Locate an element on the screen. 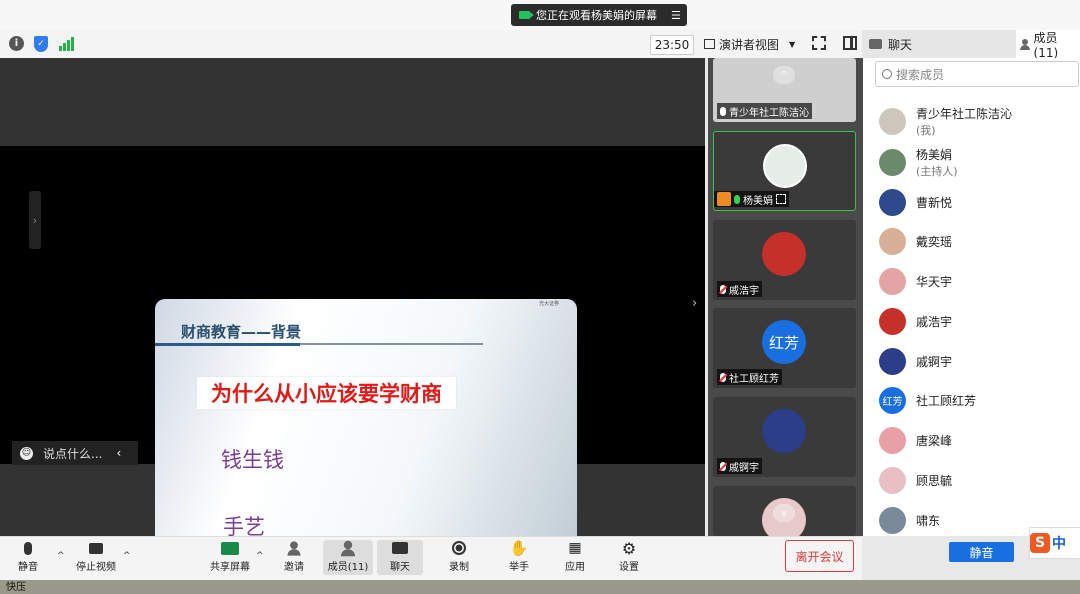  list-item: 戚浩宇 is located at coordinates (915, 321).